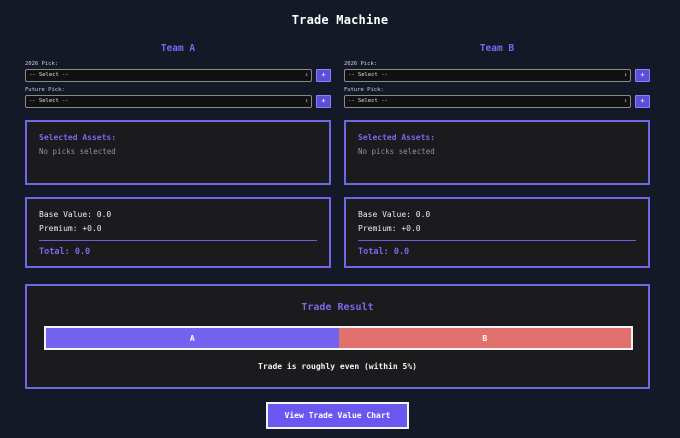 This screenshot has height=438, width=680. What do you see at coordinates (368, 100) in the screenshot?
I see `team-b-future-pick-value: -- Select --` at bounding box center [368, 100].